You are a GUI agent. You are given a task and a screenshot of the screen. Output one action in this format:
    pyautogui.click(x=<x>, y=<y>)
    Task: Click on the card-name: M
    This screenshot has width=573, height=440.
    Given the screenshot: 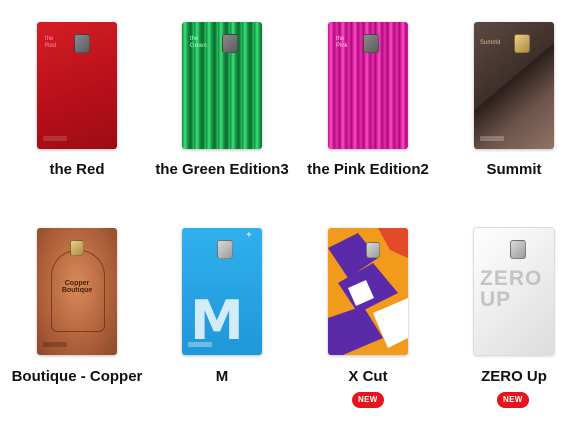 What is the action you would take?
    pyautogui.click(x=222, y=376)
    